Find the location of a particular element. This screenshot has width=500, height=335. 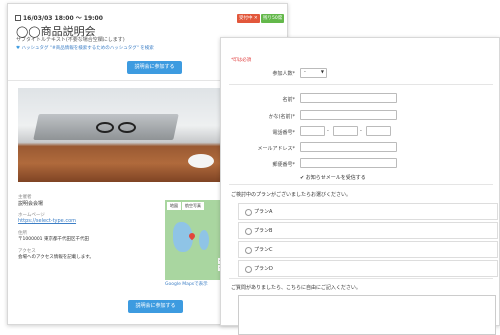

participants-select: - ▼ is located at coordinates (313, 73).